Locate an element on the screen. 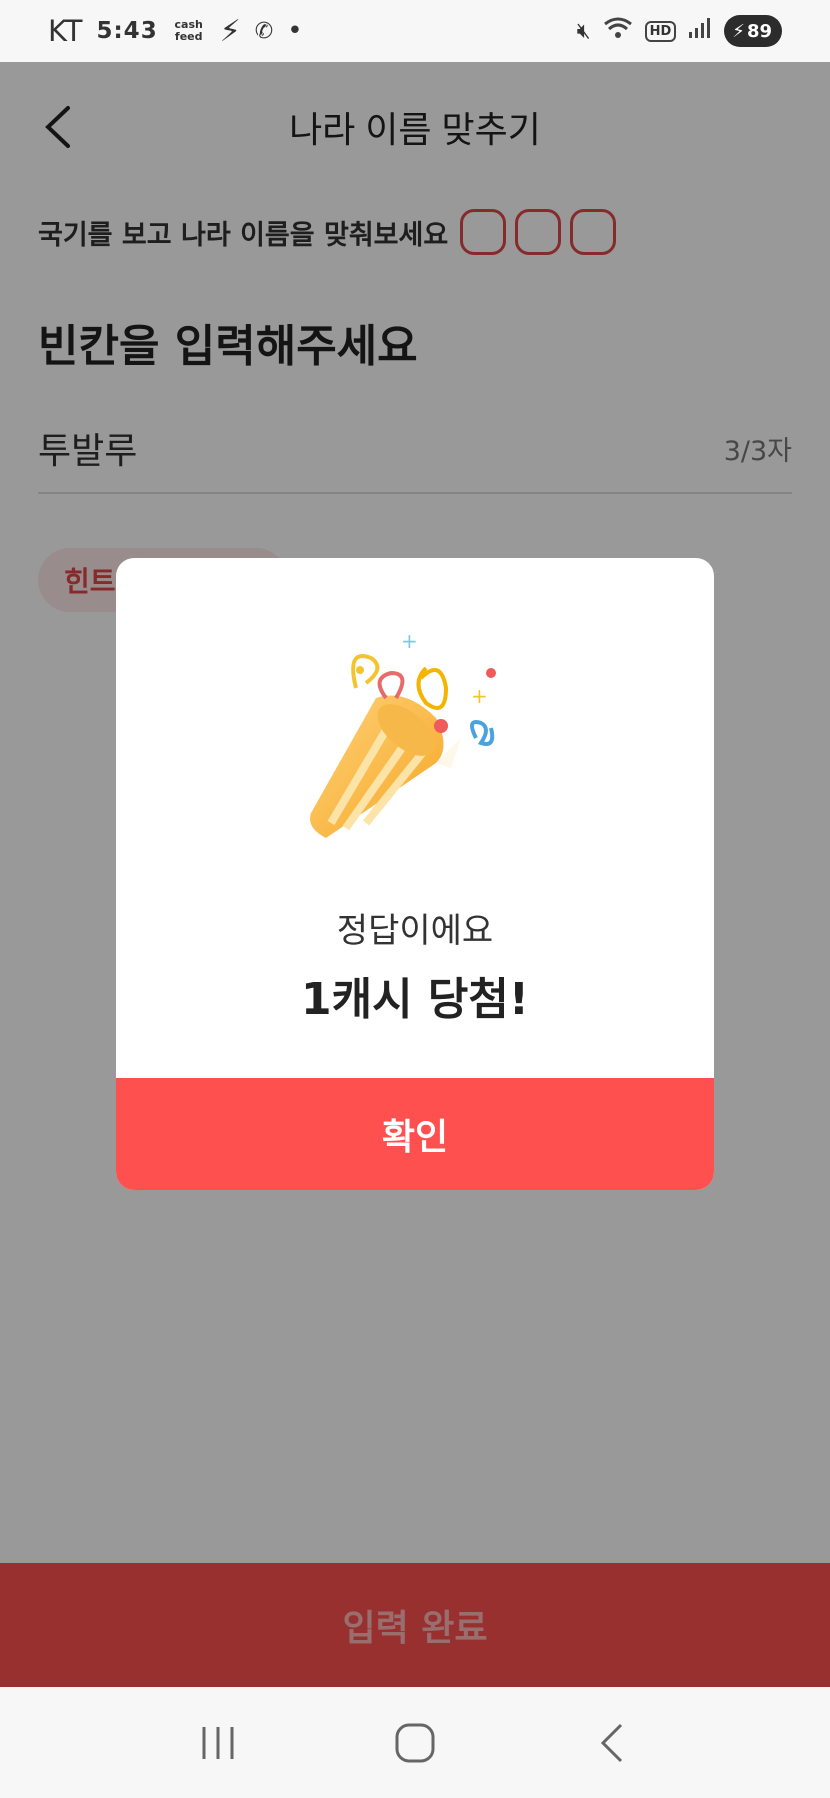 This screenshot has width=830, height=1798. confirm-button: 확인 is located at coordinates (415, 1134).